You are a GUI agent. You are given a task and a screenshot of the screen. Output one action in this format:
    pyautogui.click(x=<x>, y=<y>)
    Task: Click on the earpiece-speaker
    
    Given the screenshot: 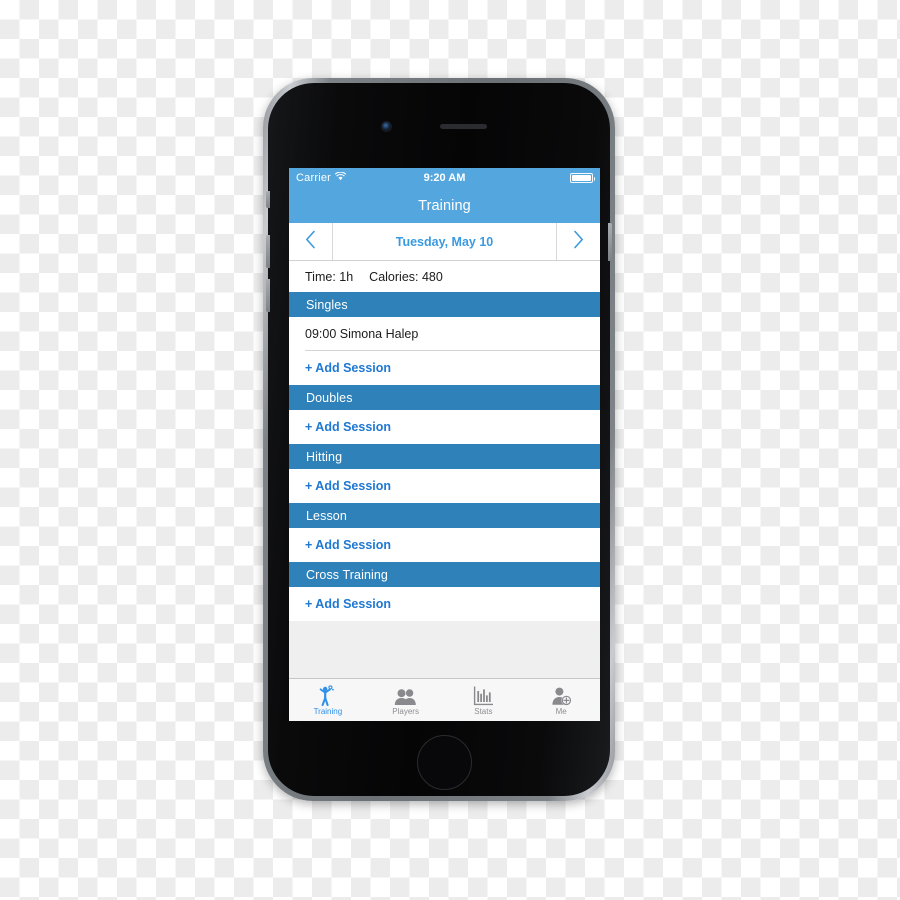 What is the action you would take?
    pyautogui.click(x=463, y=126)
    